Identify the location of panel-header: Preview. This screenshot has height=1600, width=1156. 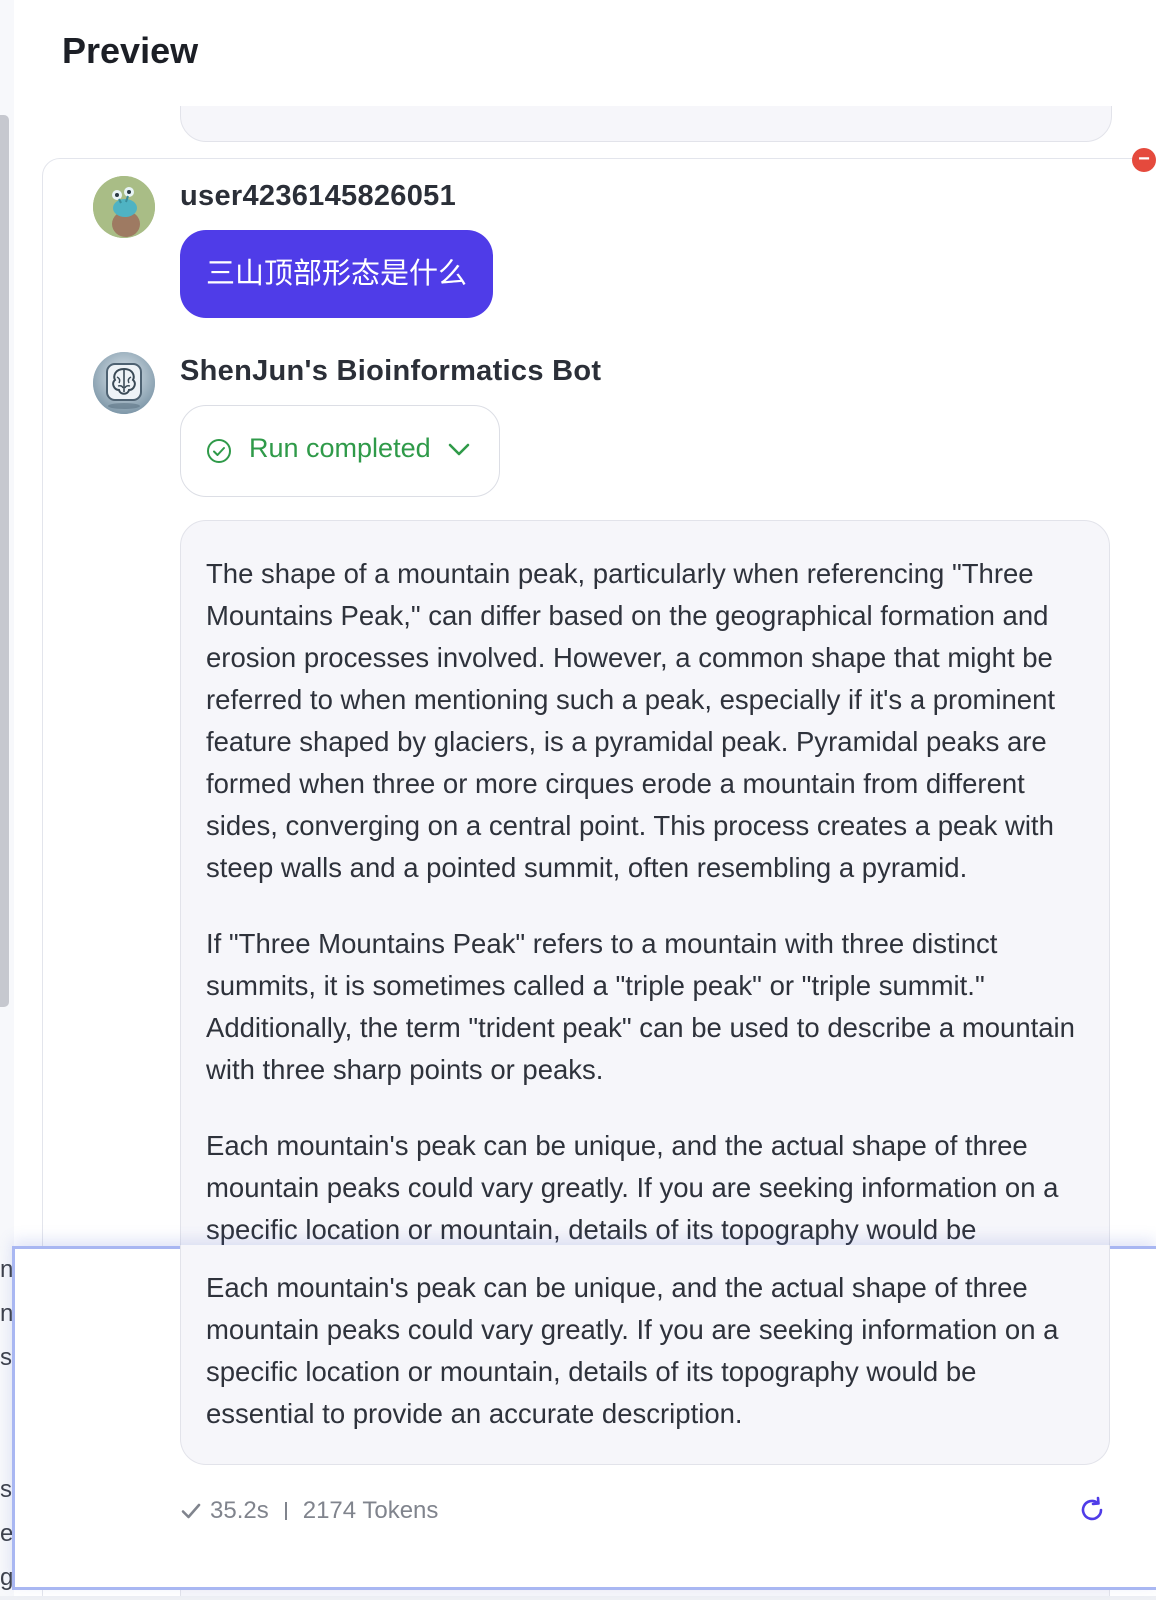
(585, 53).